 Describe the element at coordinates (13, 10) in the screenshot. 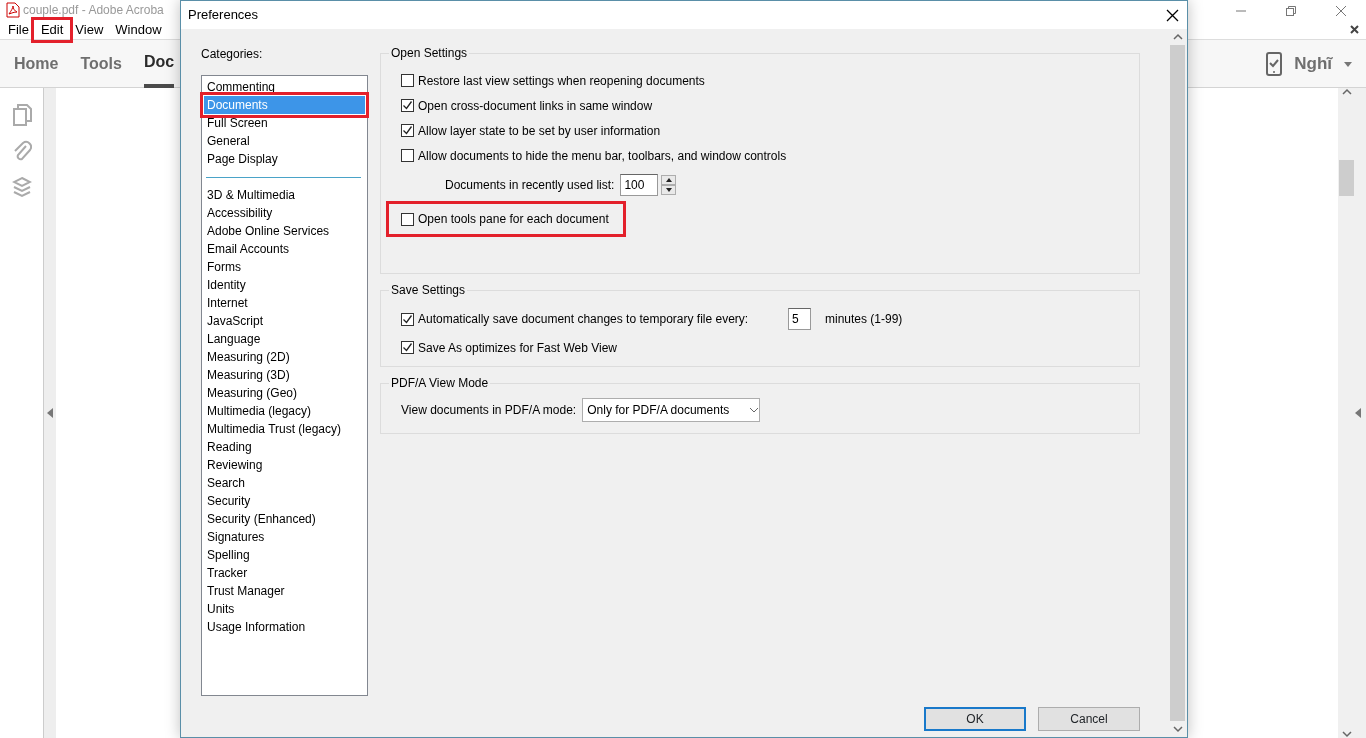

I see `pdf-file-icon` at that location.